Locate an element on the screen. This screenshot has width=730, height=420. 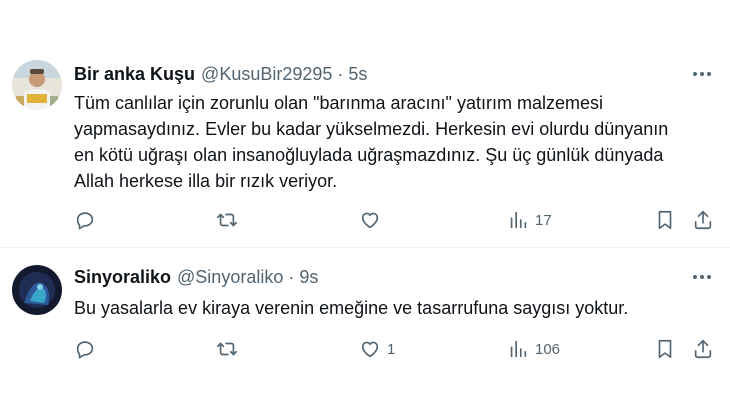
like-count: 1 is located at coordinates (391, 349).